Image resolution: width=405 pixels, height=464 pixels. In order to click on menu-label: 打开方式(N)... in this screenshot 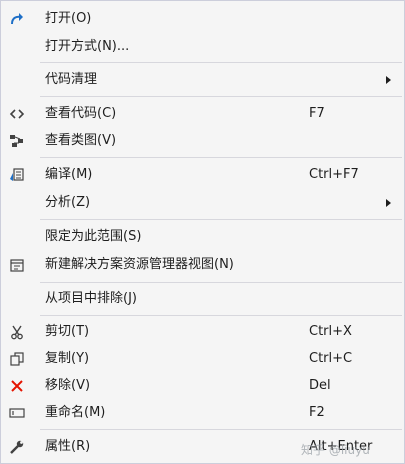, I will do `click(87, 46)`.